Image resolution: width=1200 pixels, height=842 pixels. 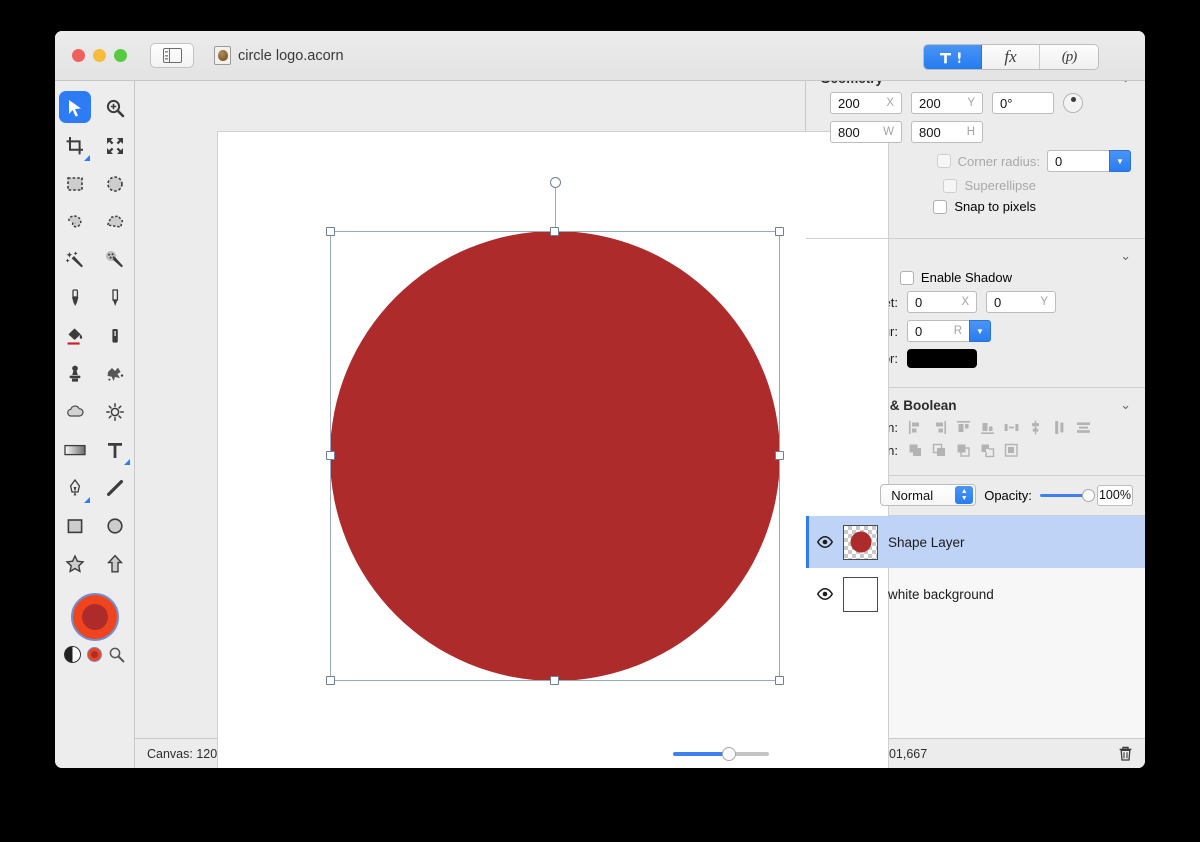 I want to click on align-bottom-icon, so click(x=987, y=427).